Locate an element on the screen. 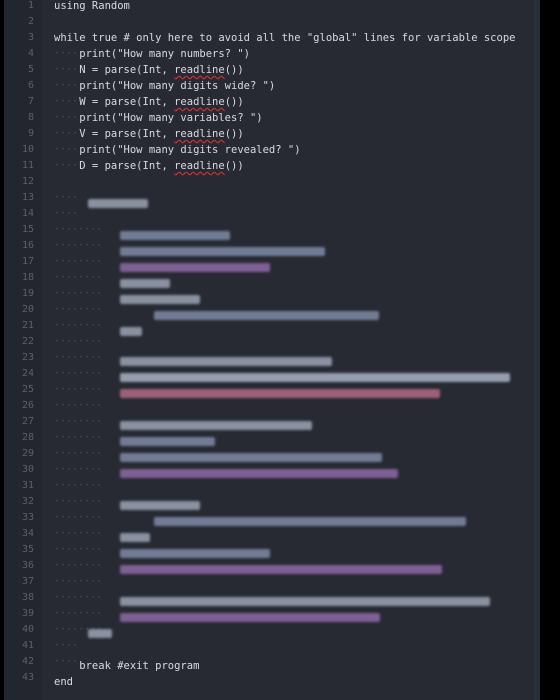 This screenshot has height=700, width=560. line-number: 38 is located at coordinates (27, 597).